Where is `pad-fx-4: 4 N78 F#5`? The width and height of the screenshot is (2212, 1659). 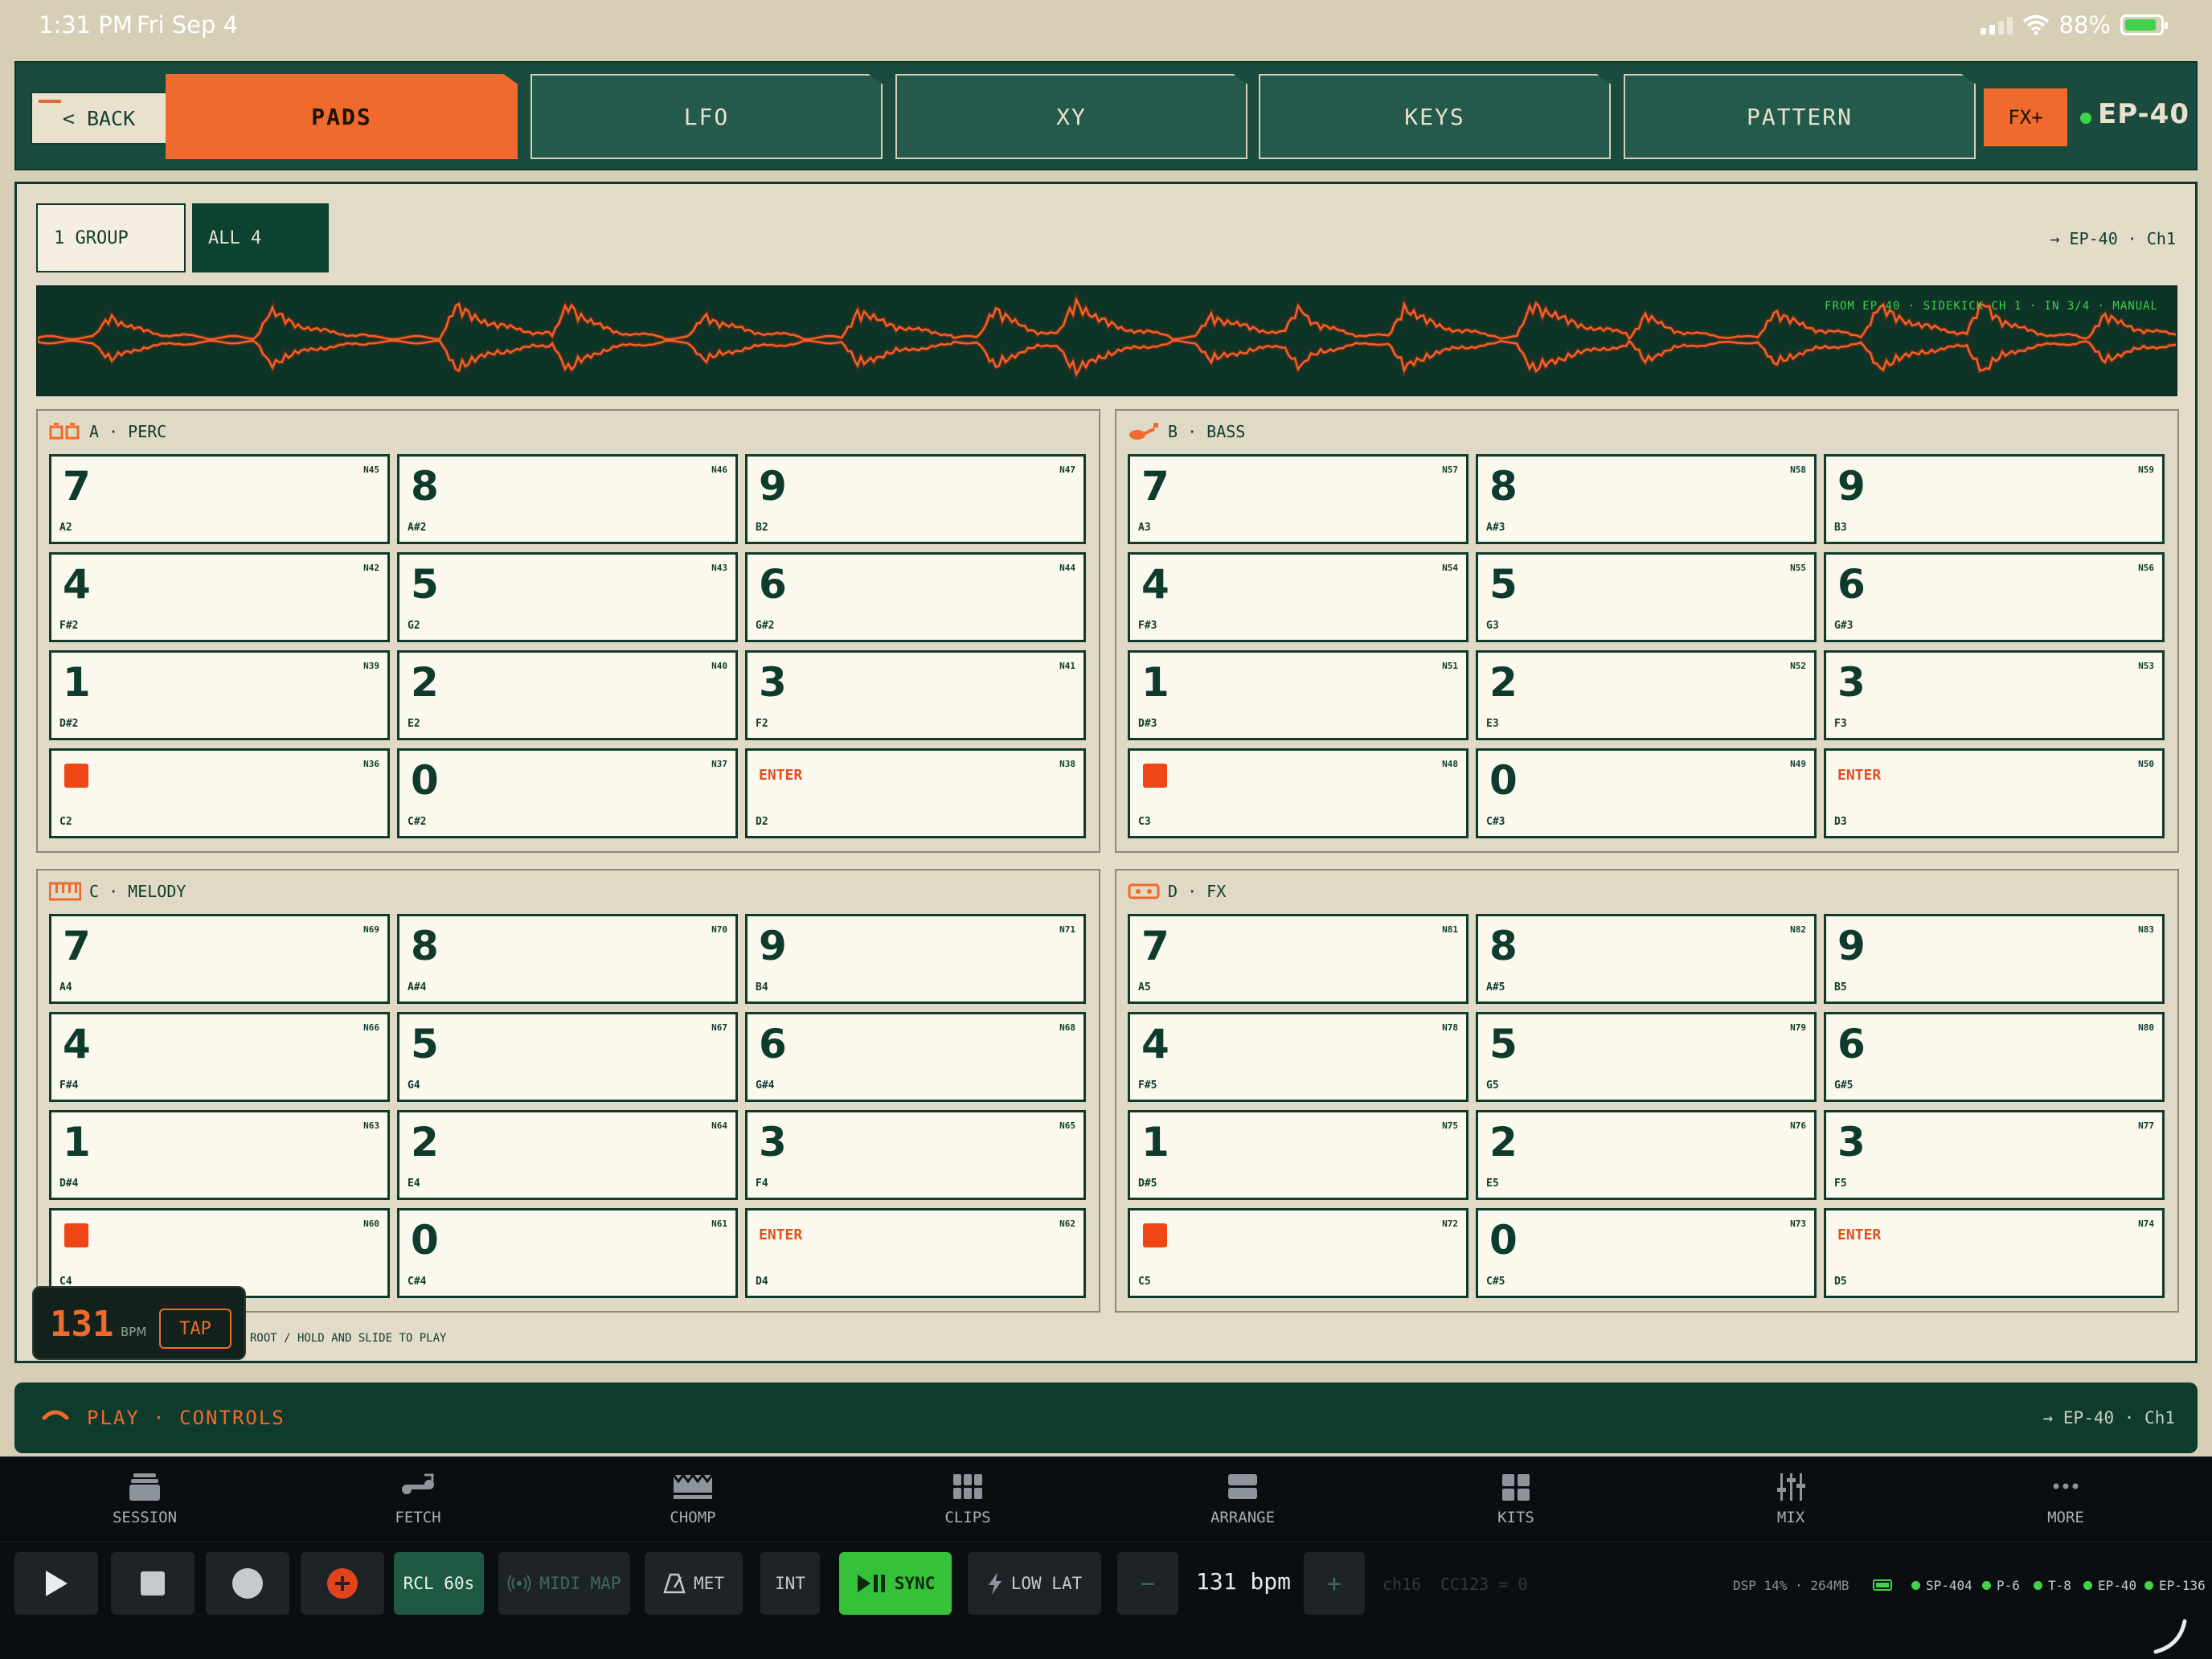 pad-fx-4: 4 N78 F#5 is located at coordinates (1298, 1057).